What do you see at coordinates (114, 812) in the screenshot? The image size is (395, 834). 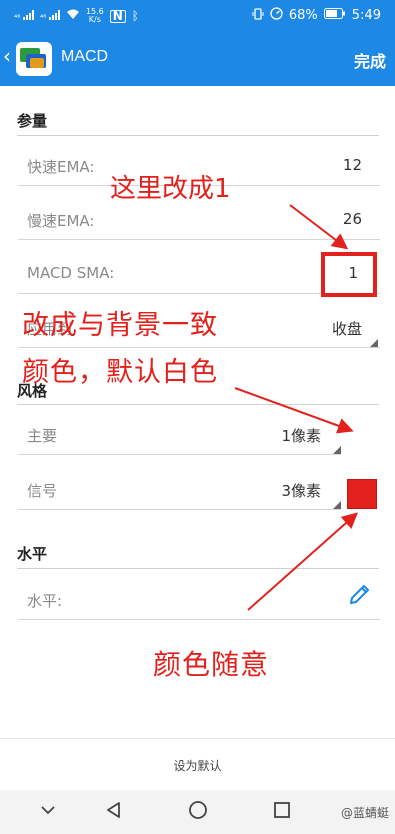 I see `triangle-back-icon` at bounding box center [114, 812].